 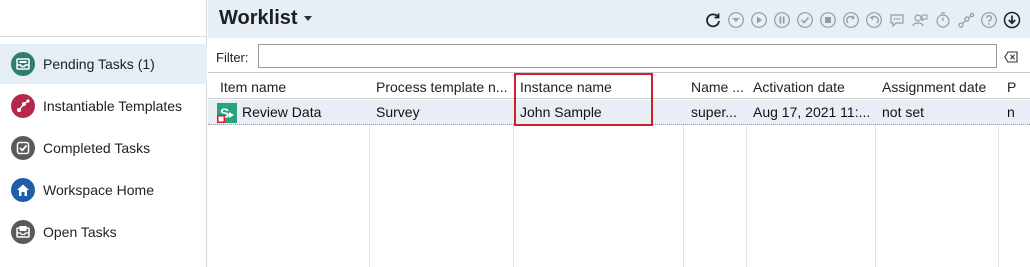 I want to click on redo-icon, so click(x=850, y=20).